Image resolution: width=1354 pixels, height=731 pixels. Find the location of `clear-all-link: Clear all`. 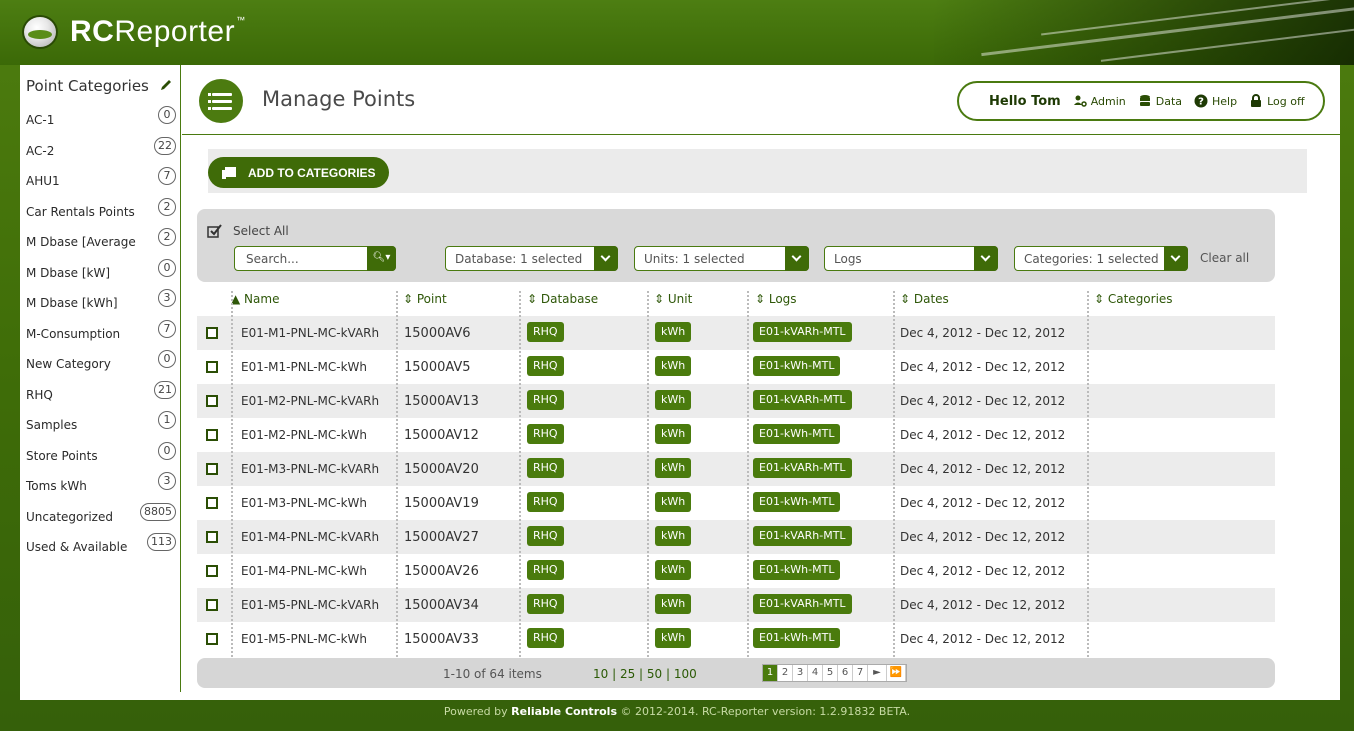

clear-all-link: Clear all is located at coordinates (1224, 258).